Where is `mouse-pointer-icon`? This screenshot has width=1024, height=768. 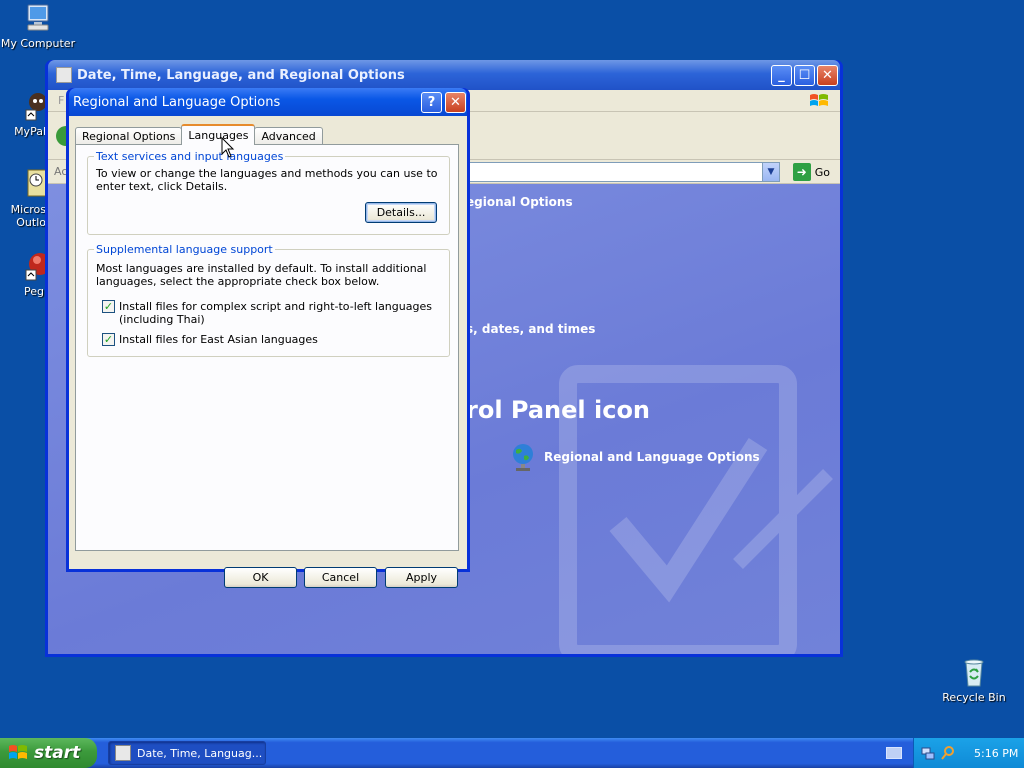
mouse-pointer-icon is located at coordinates (228, 147).